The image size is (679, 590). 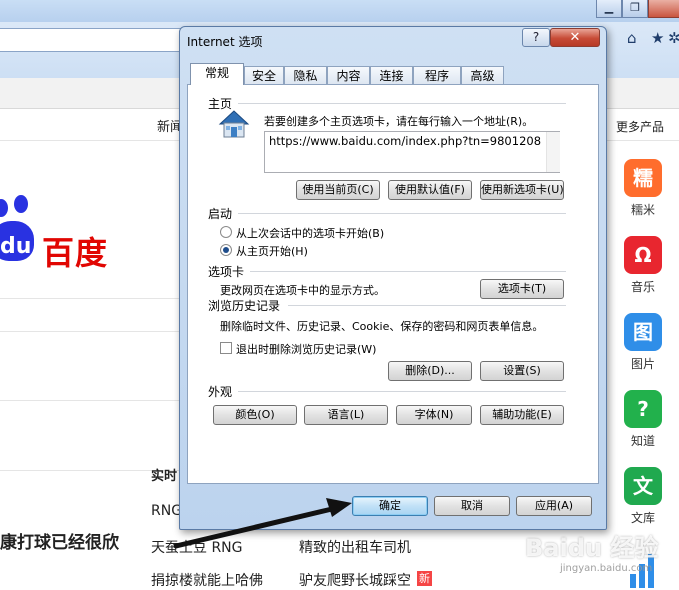 I want to click on tab-security: 安全, so click(x=264, y=75).